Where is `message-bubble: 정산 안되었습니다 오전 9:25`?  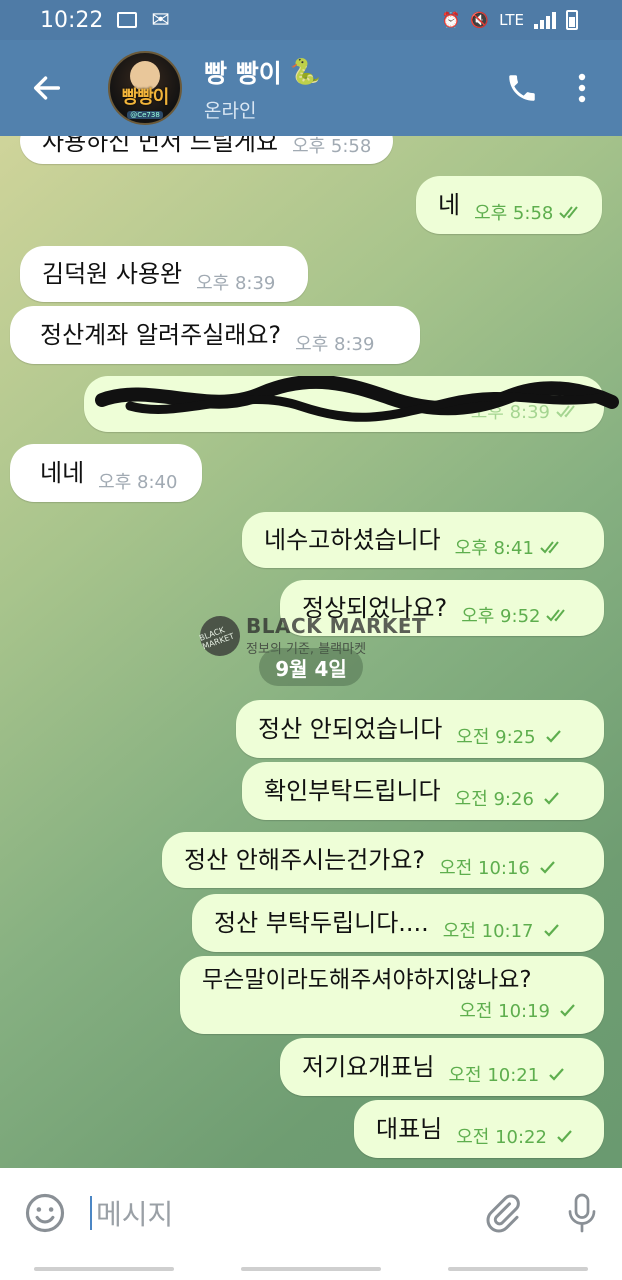
message-bubble: 정산 안되었습니다 오전 9:25 is located at coordinates (420, 729).